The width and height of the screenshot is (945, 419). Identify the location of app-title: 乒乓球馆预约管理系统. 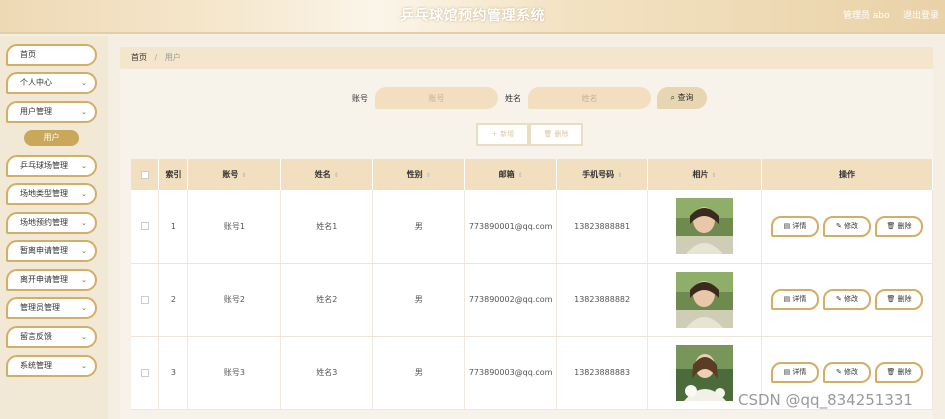
(472, 16).